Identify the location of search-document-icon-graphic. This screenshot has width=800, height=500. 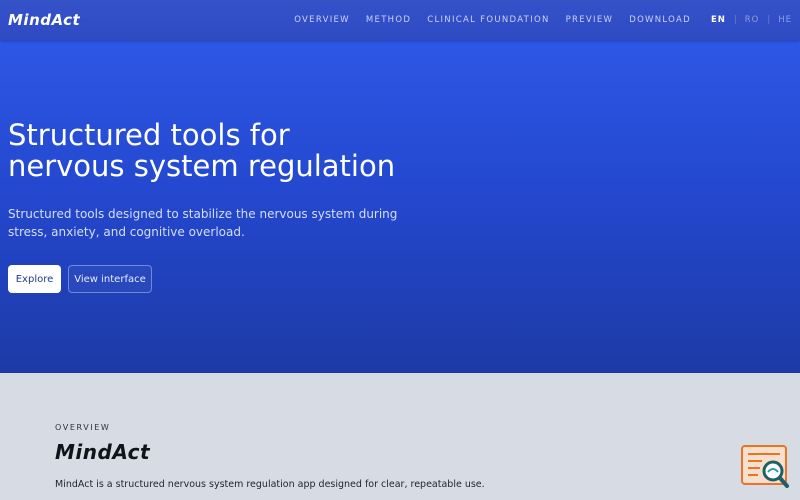
(765, 466).